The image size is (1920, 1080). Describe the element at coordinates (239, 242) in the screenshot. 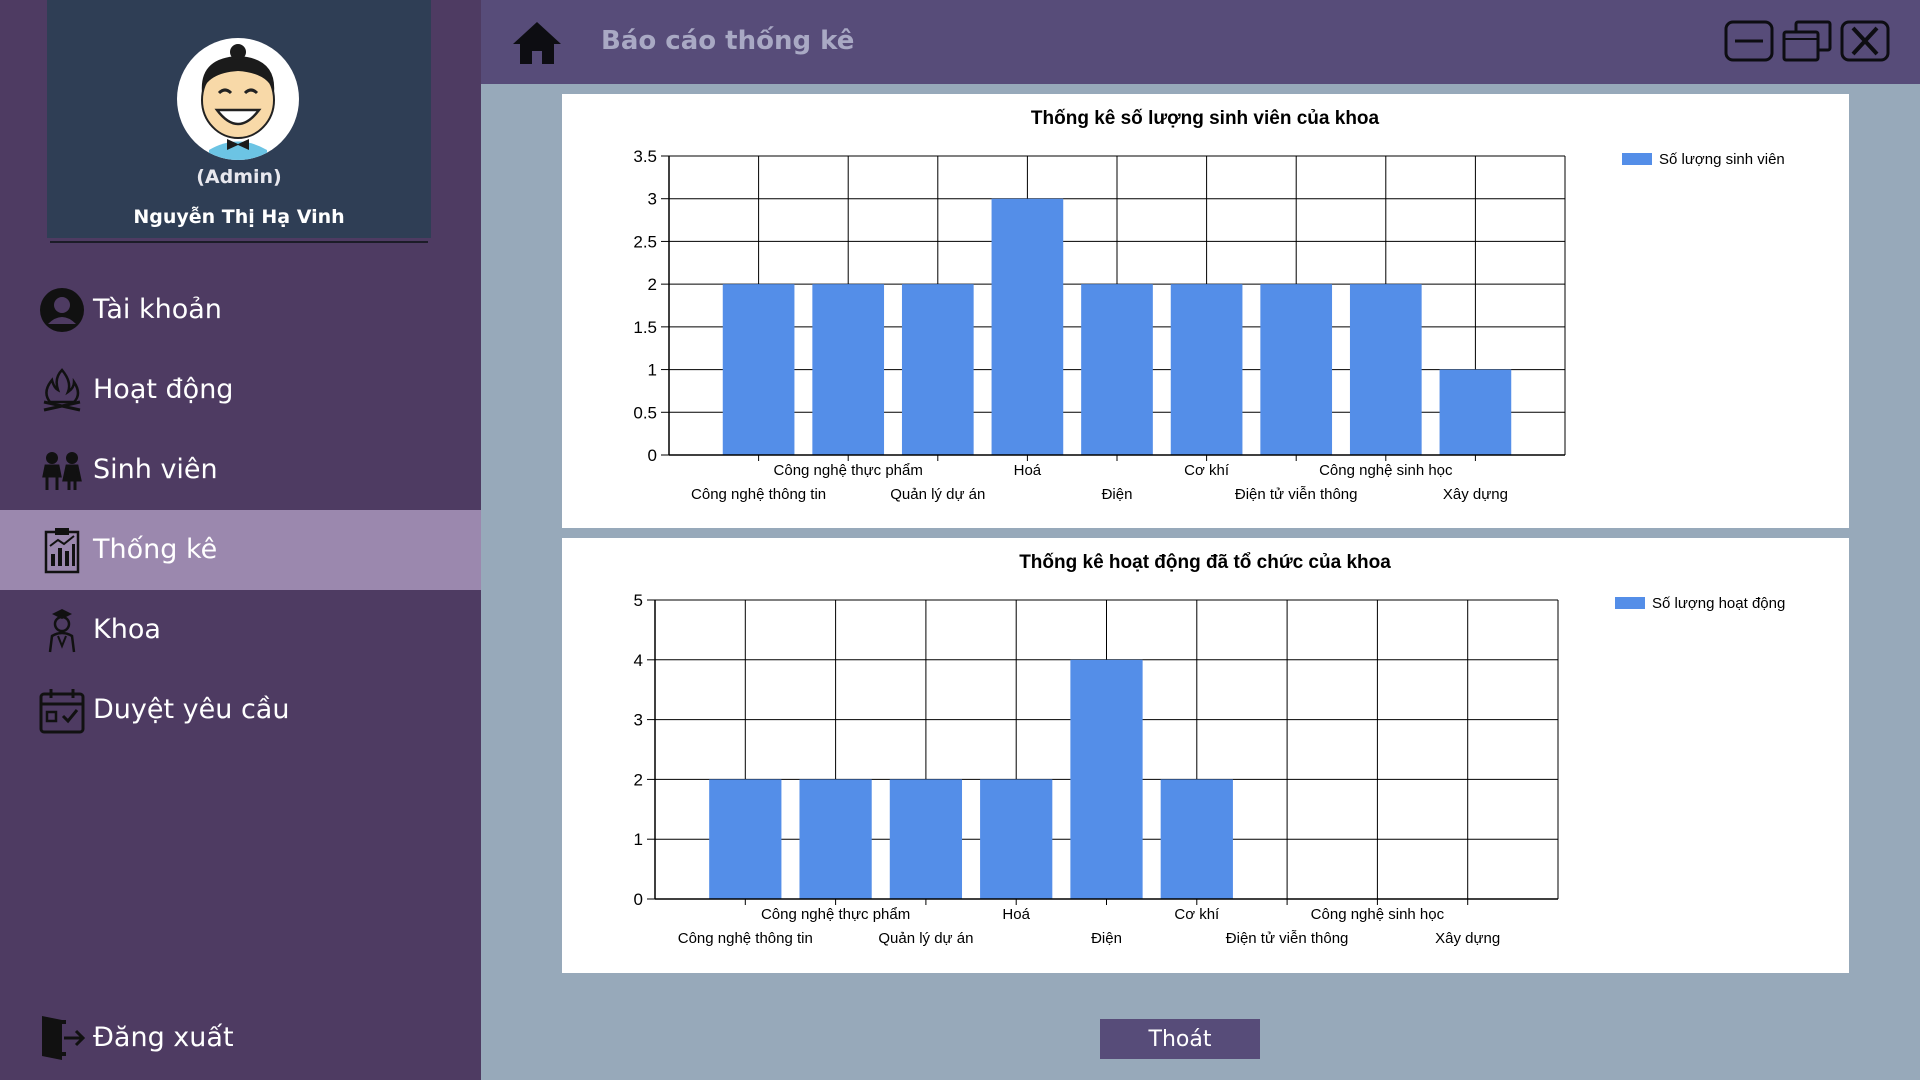

I see `profile-divider` at that location.